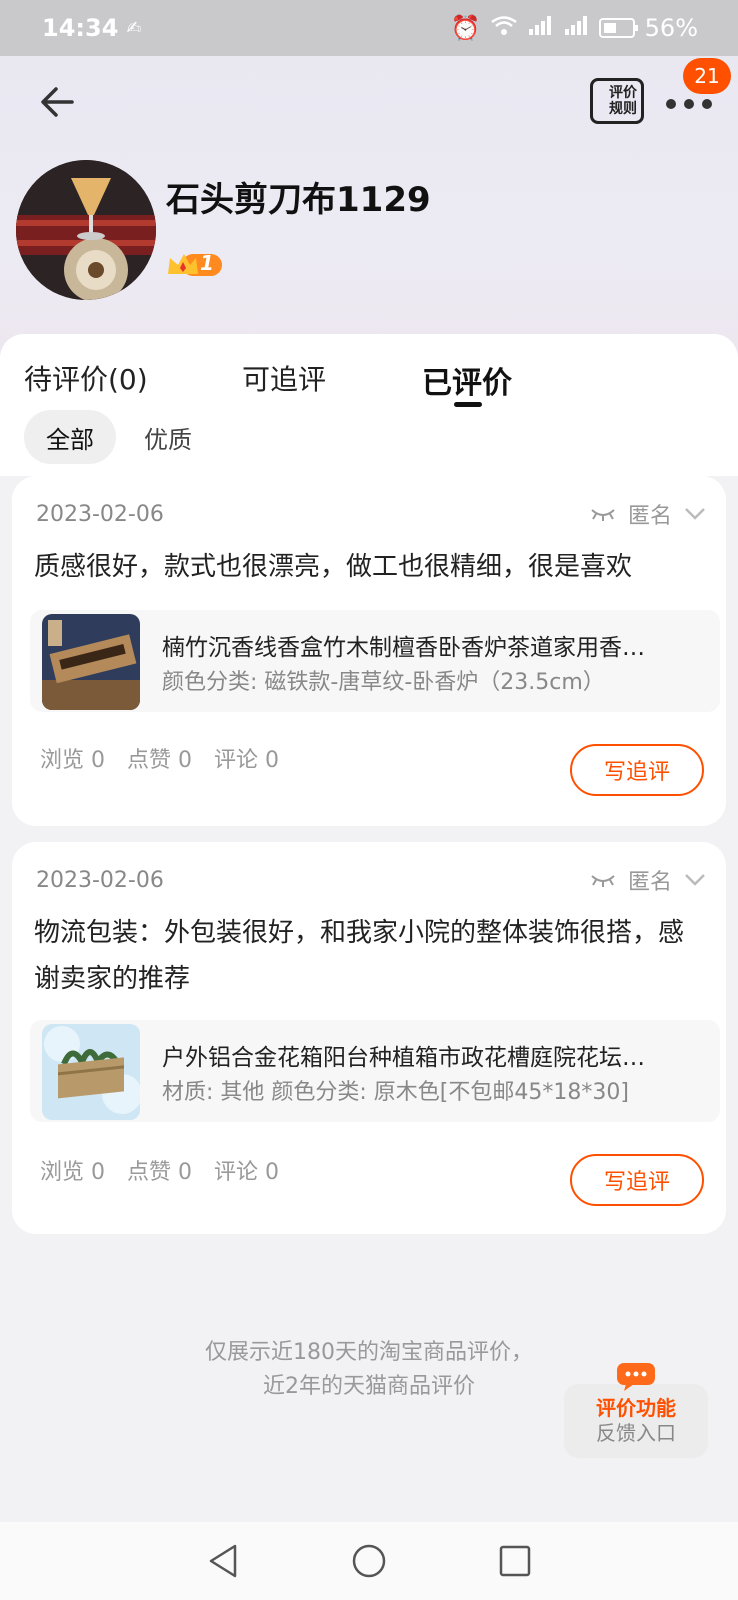 This screenshot has height=1600, width=738. I want to click on notification-badge: 21, so click(707, 76).